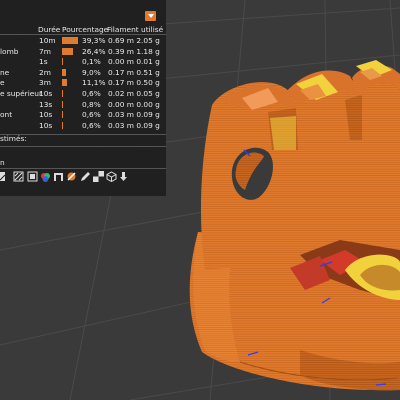  I want to click on col-filament: Filament utilisé, so click(135, 29).